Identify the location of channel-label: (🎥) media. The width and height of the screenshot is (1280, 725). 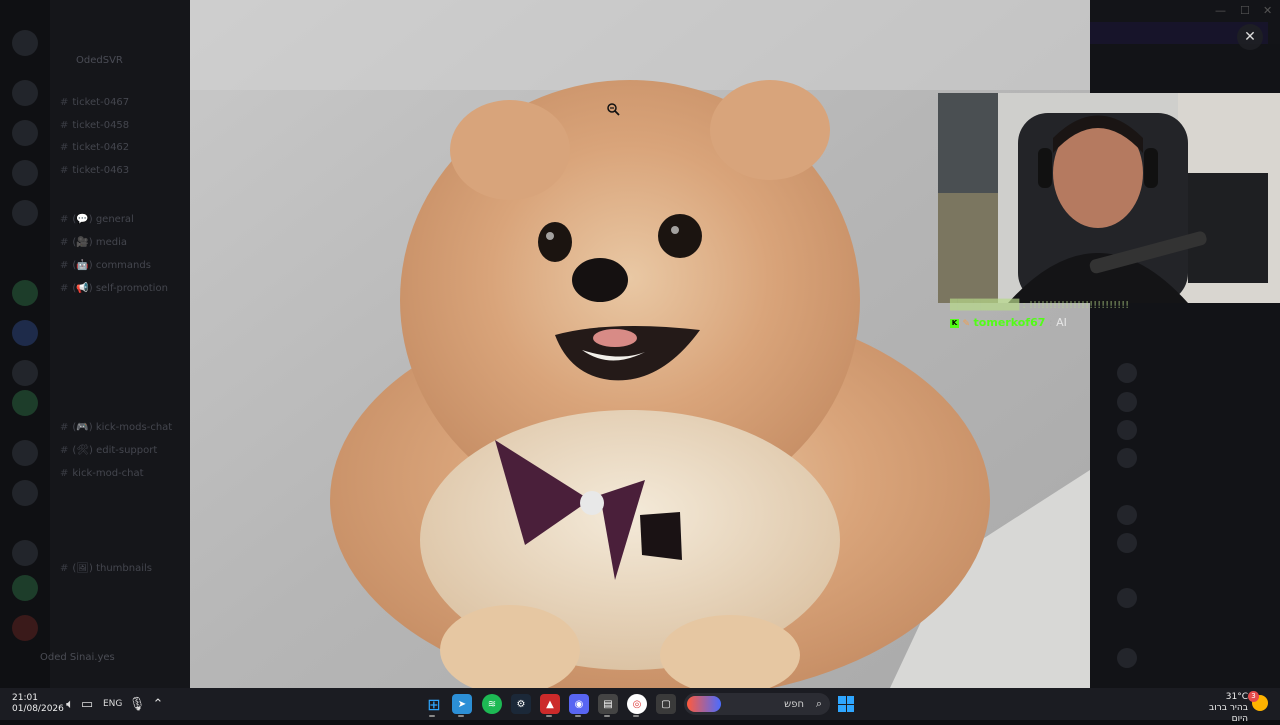
(99, 242).